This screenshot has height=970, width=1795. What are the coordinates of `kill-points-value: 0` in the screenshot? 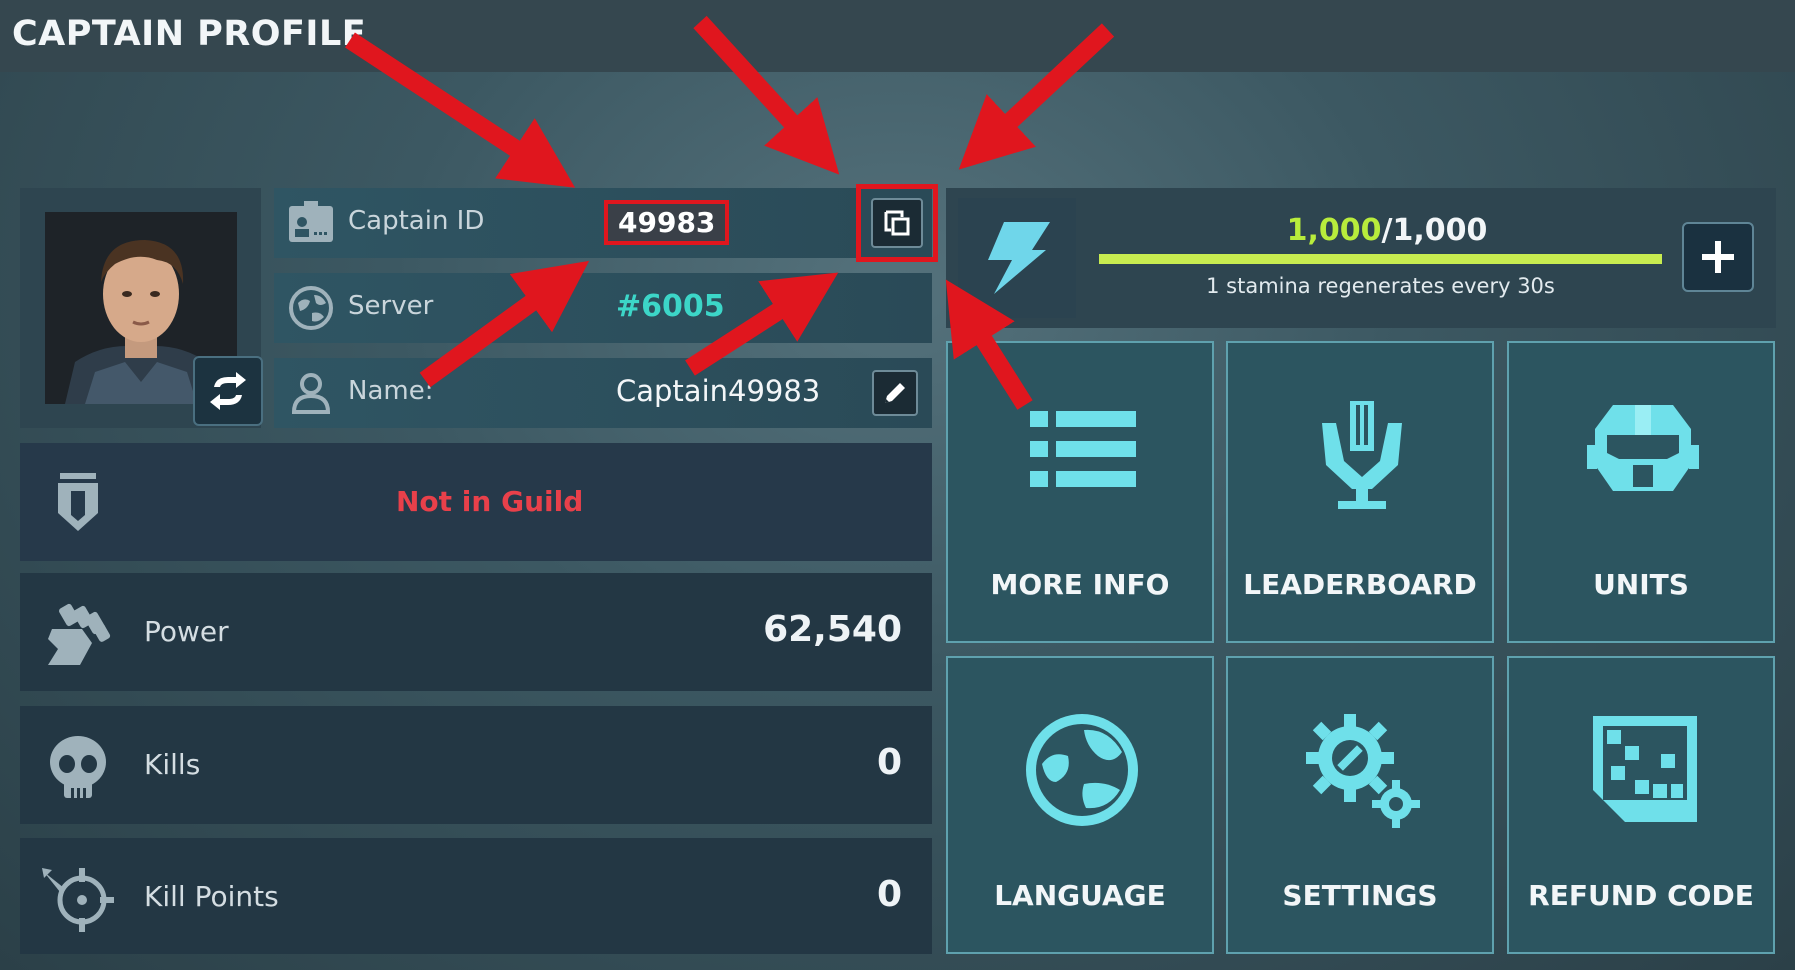 It's located at (889, 894).